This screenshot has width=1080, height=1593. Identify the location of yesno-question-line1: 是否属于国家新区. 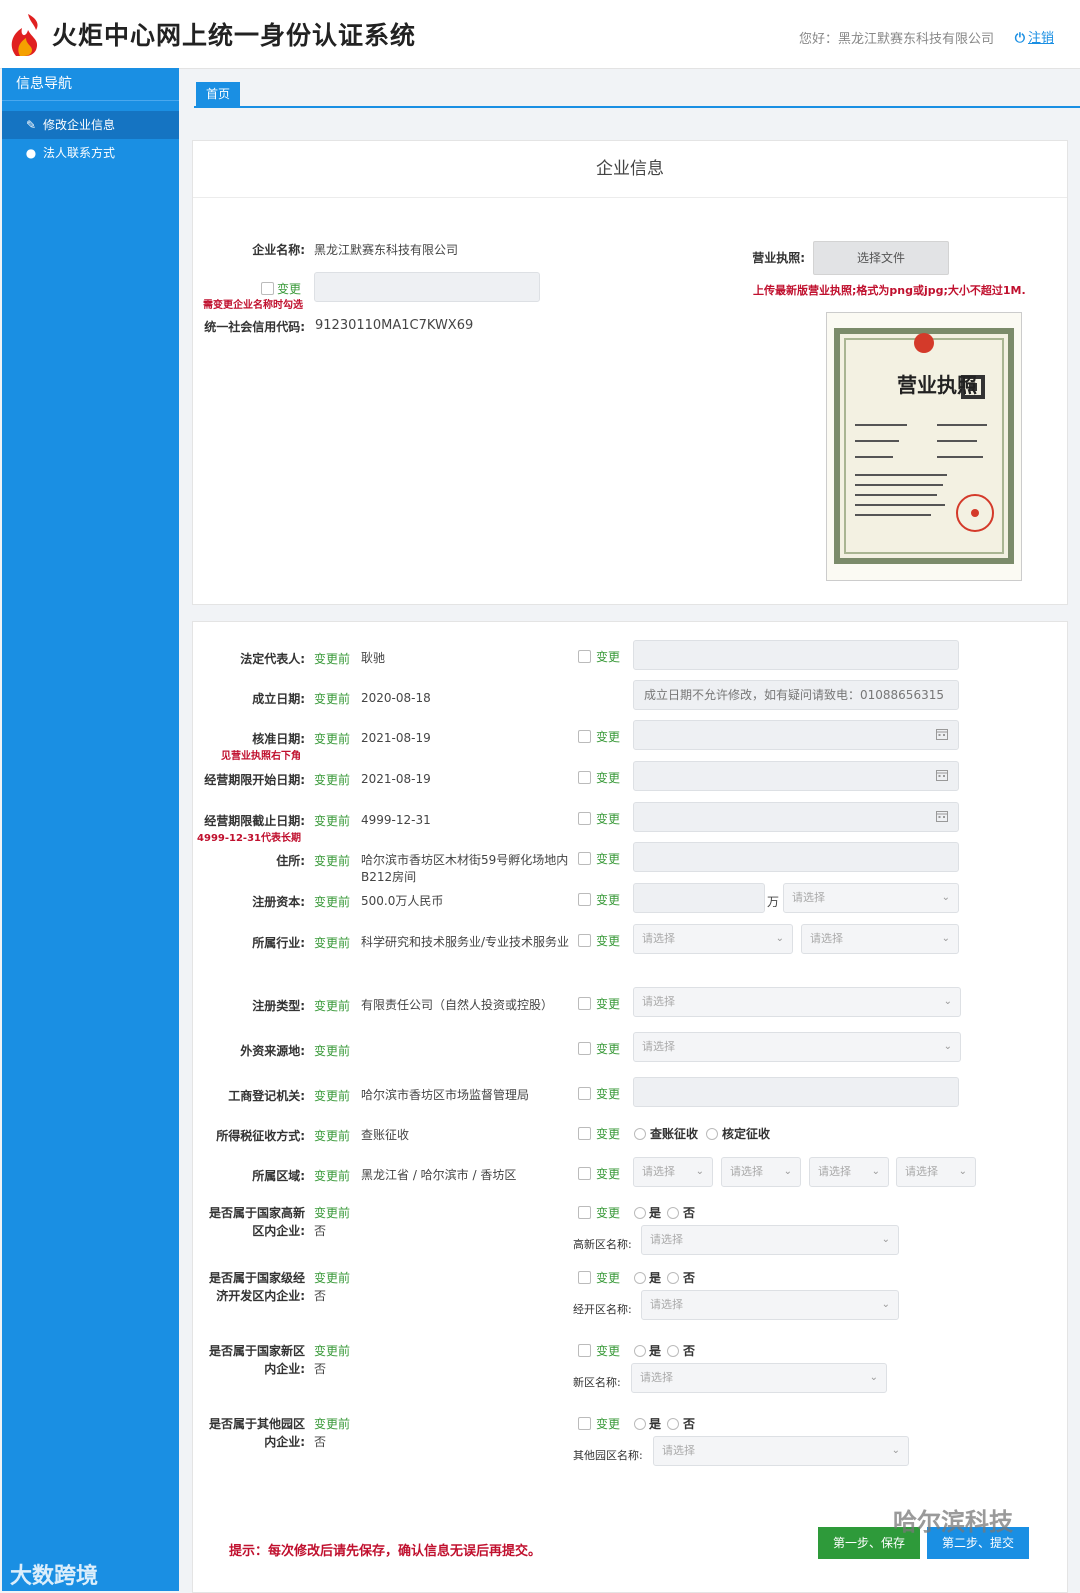
(256, 1351).